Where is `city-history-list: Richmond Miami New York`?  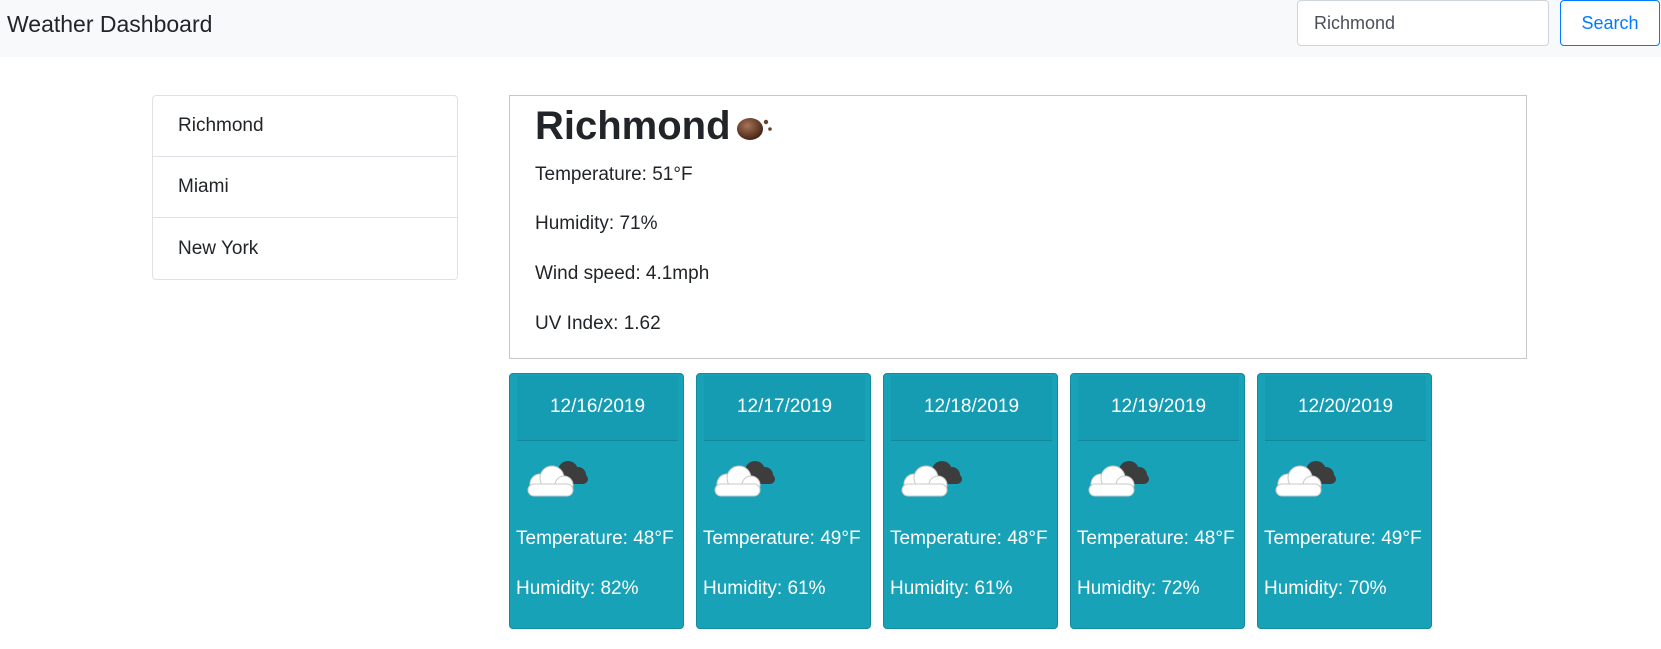 city-history-list: Richmond Miami New York is located at coordinates (305, 187).